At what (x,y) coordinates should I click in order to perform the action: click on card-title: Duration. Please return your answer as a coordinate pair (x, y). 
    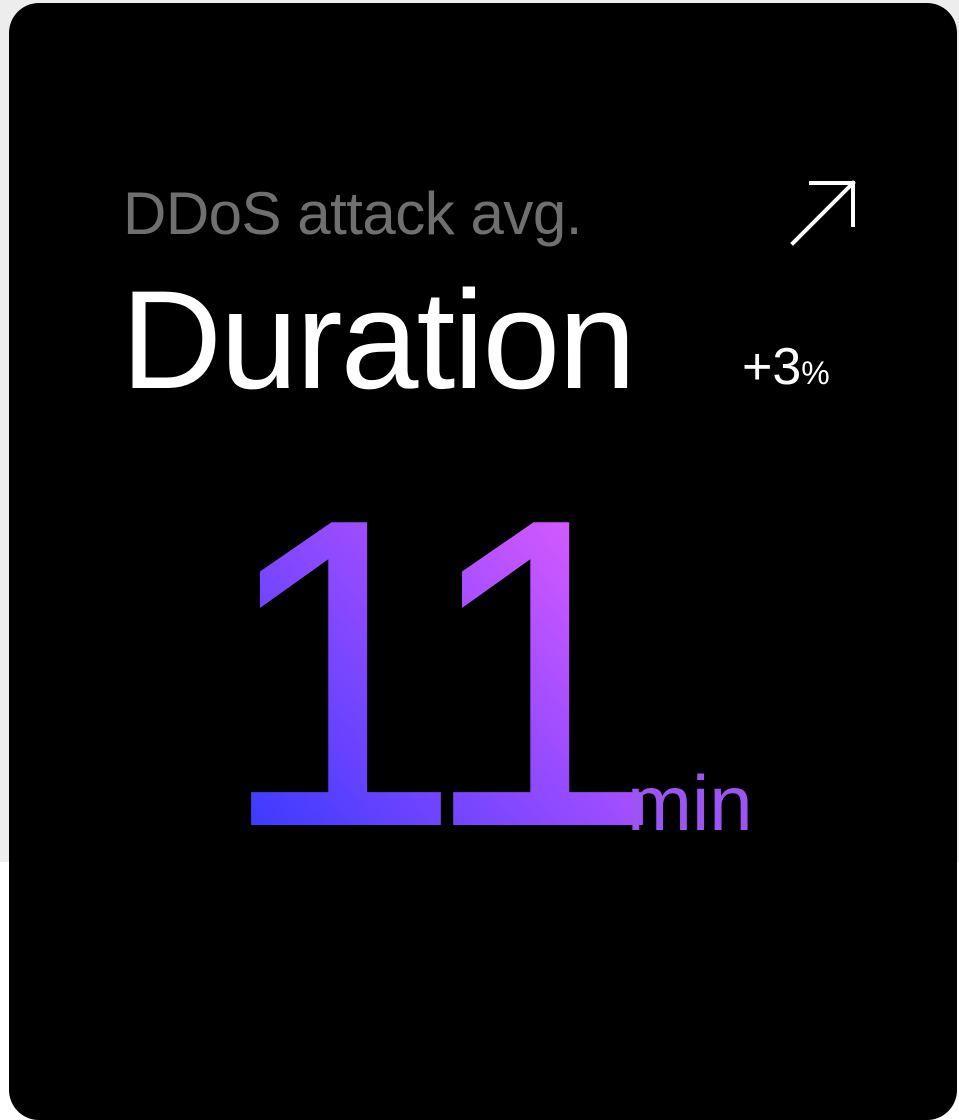
    Looking at the image, I should click on (378, 339).